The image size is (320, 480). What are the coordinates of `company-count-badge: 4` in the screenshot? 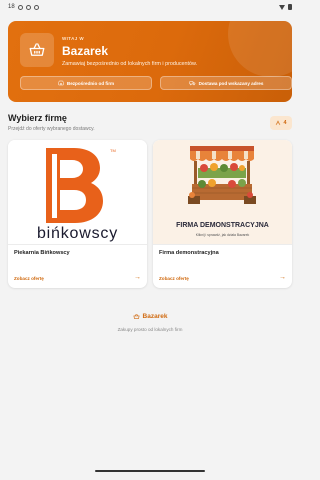 It's located at (281, 123).